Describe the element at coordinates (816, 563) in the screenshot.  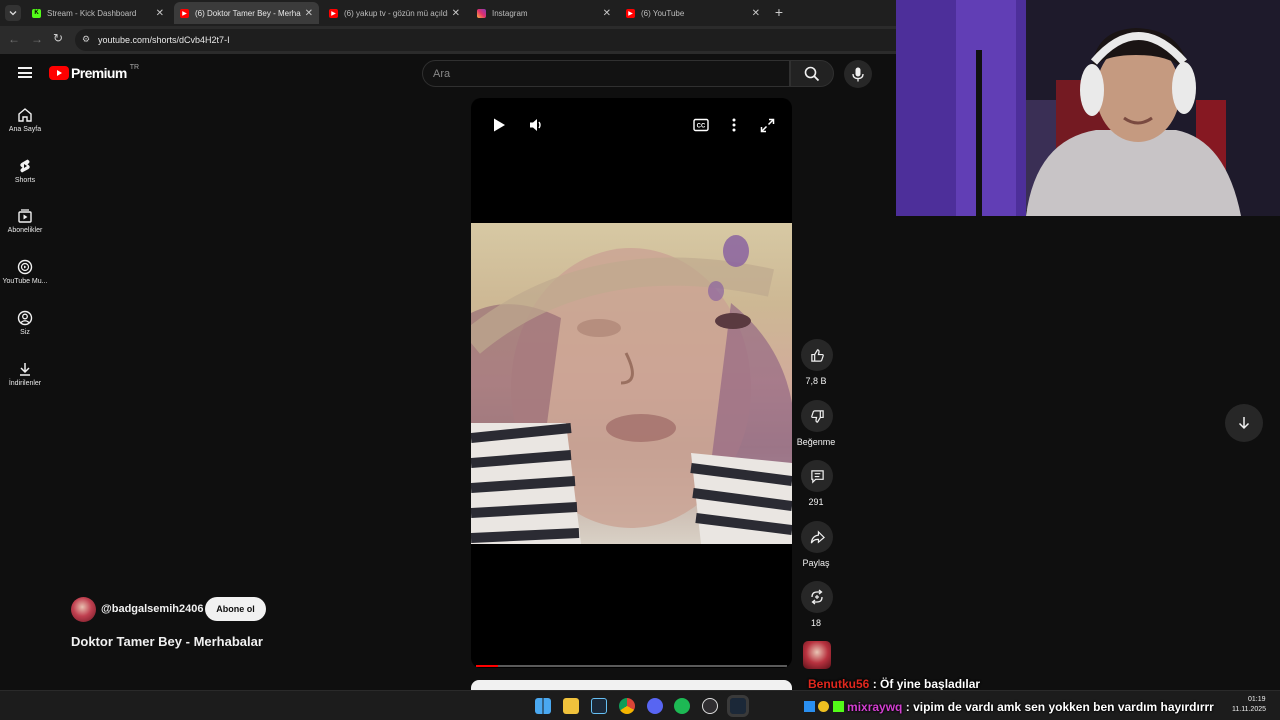
I see `share-label: Paylaş` at that location.